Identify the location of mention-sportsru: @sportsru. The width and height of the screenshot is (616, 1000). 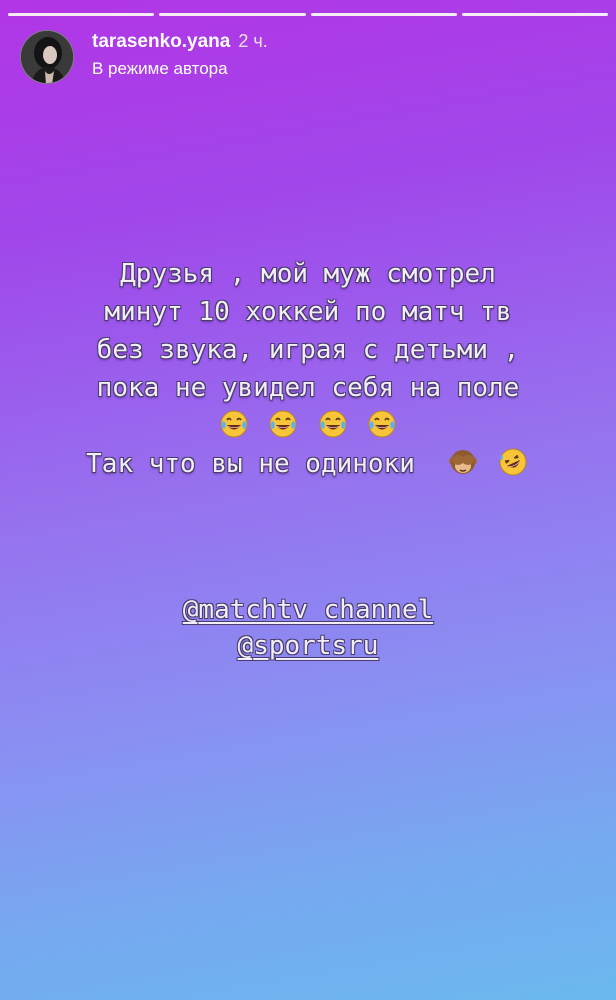
(308, 646).